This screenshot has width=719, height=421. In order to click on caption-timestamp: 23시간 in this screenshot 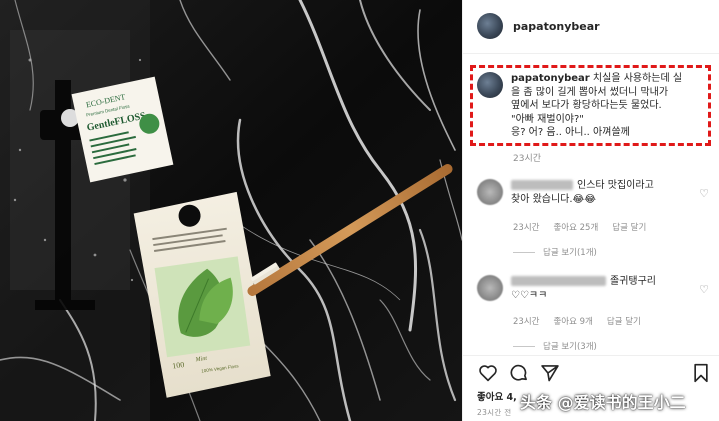, I will do `click(527, 159)`.